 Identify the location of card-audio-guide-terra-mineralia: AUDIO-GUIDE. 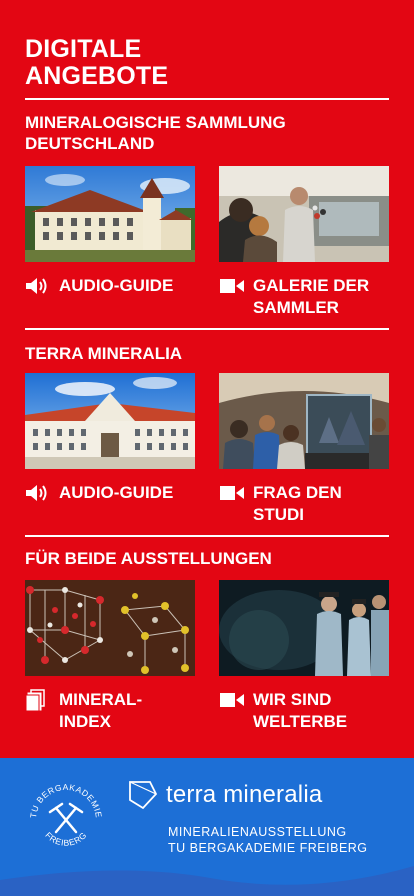
(110, 437).